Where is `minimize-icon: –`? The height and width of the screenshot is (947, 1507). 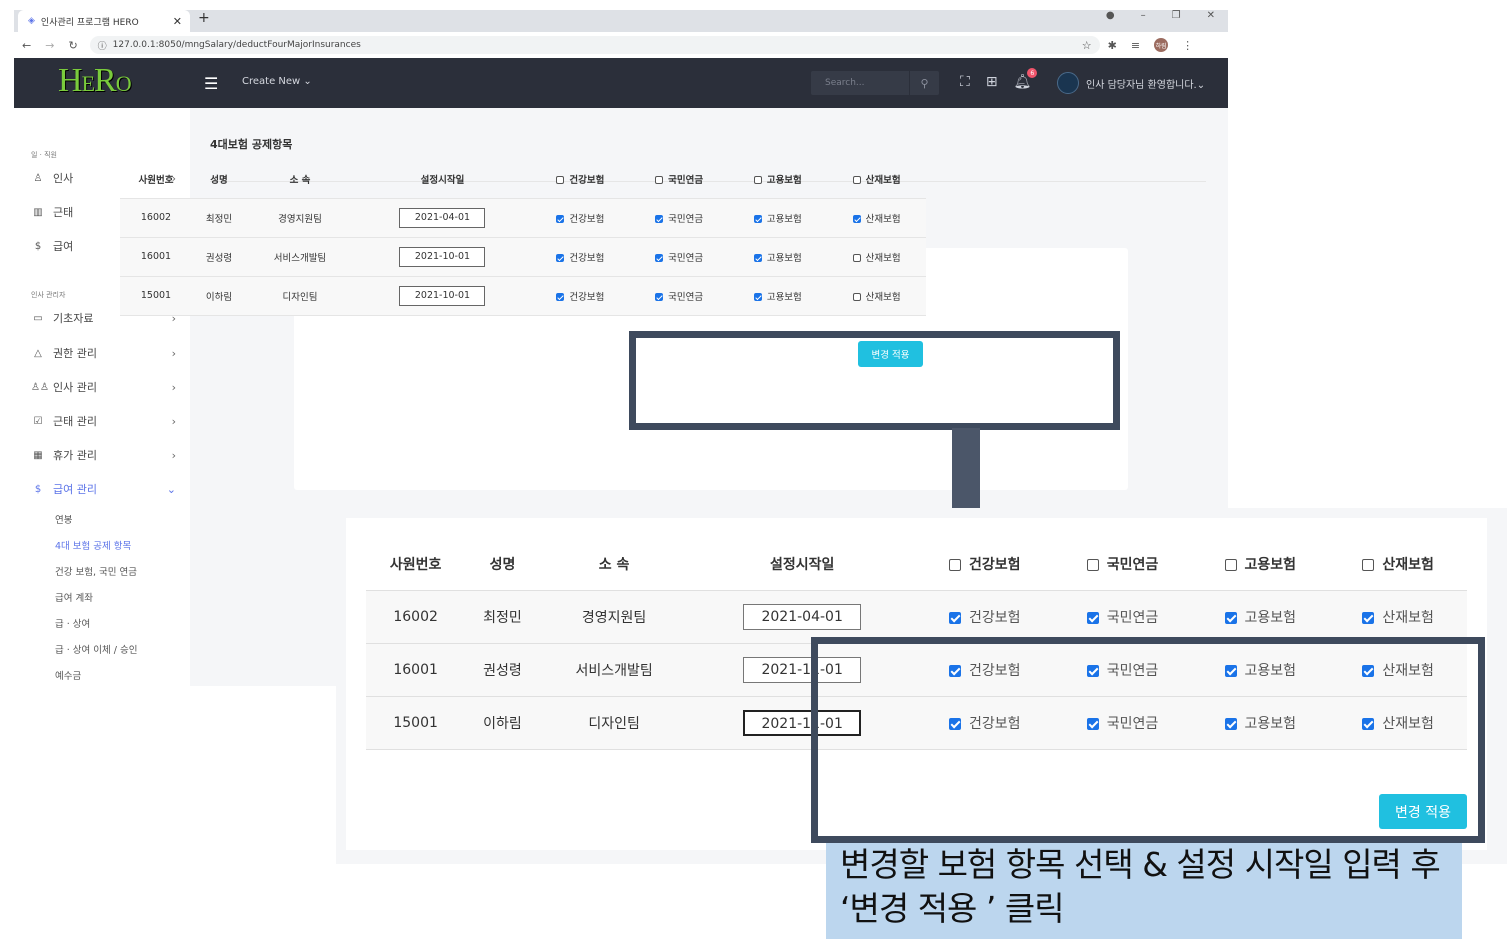
minimize-icon: – is located at coordinates (1143, 15).